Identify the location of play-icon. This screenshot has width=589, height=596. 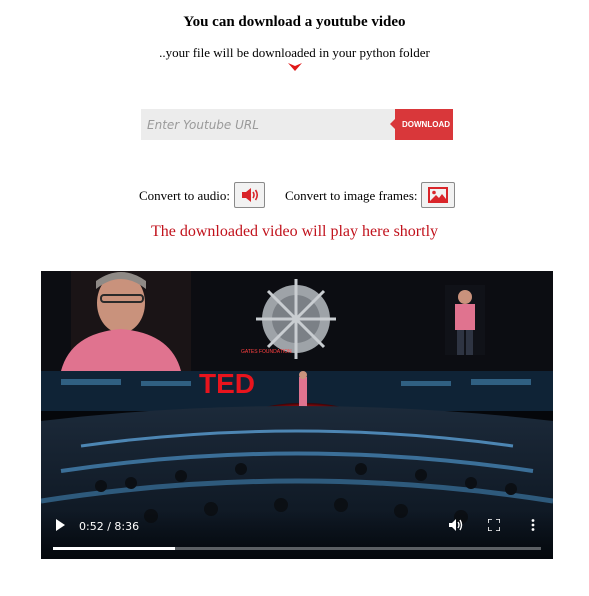
(60, 525).